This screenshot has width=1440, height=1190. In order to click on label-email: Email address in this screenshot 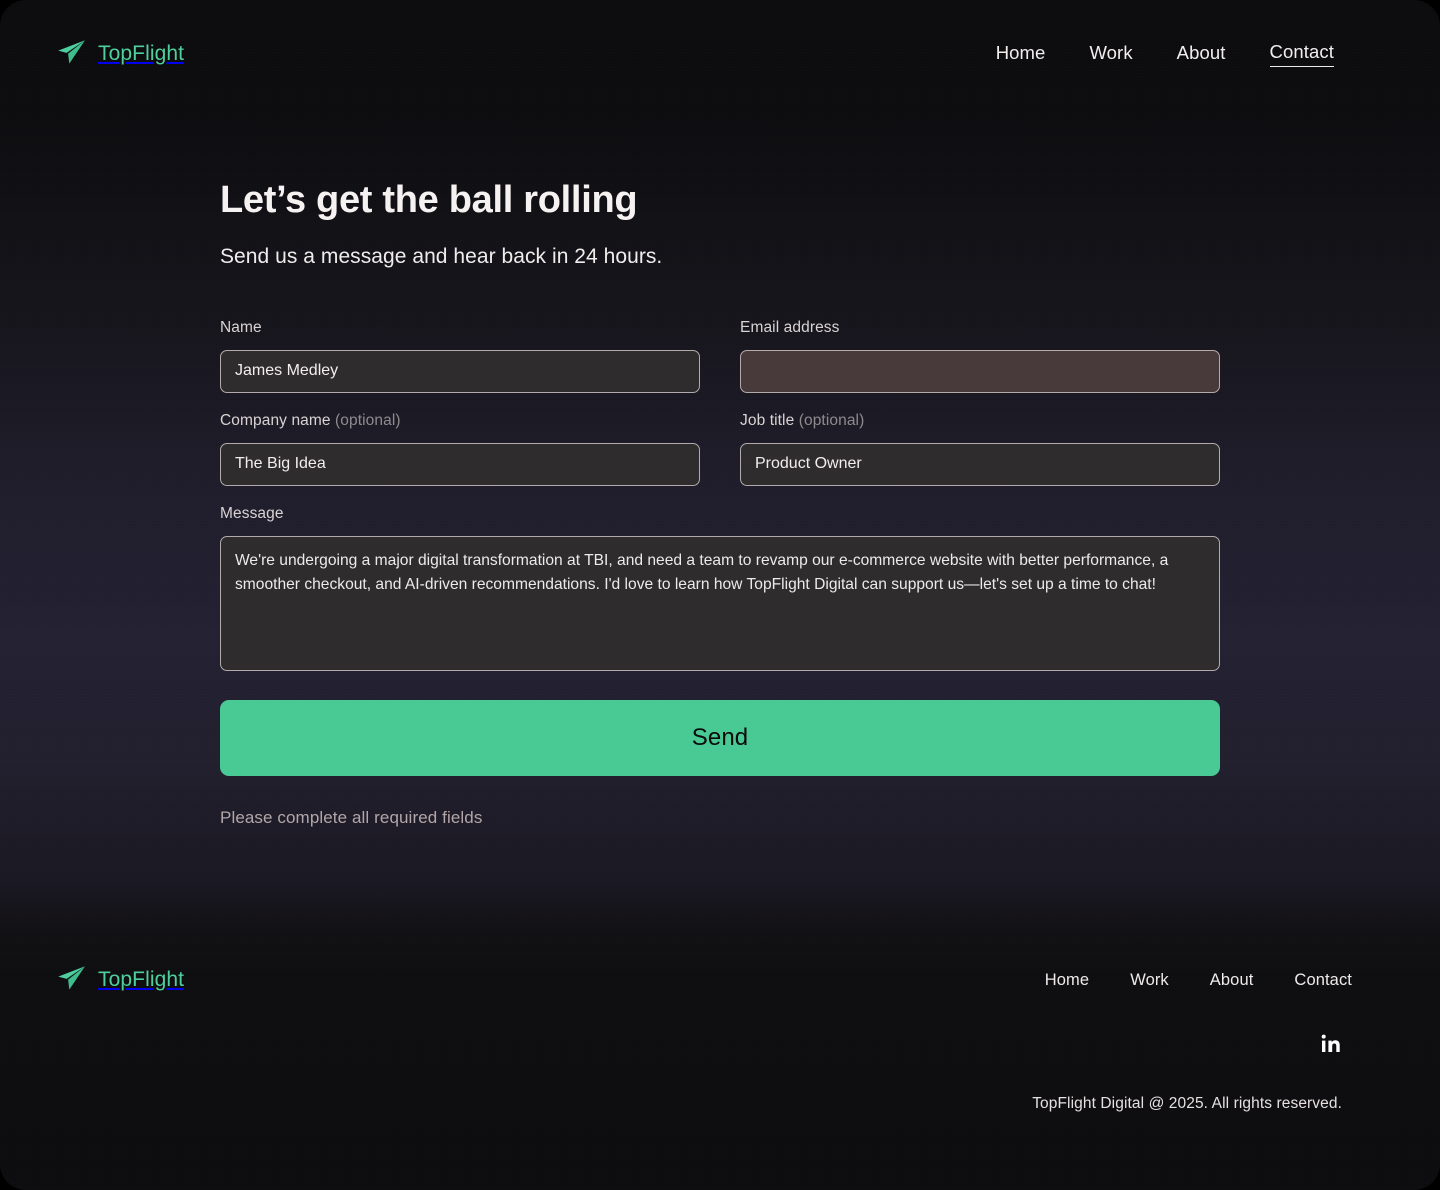, I will do `click(980, 328)`.